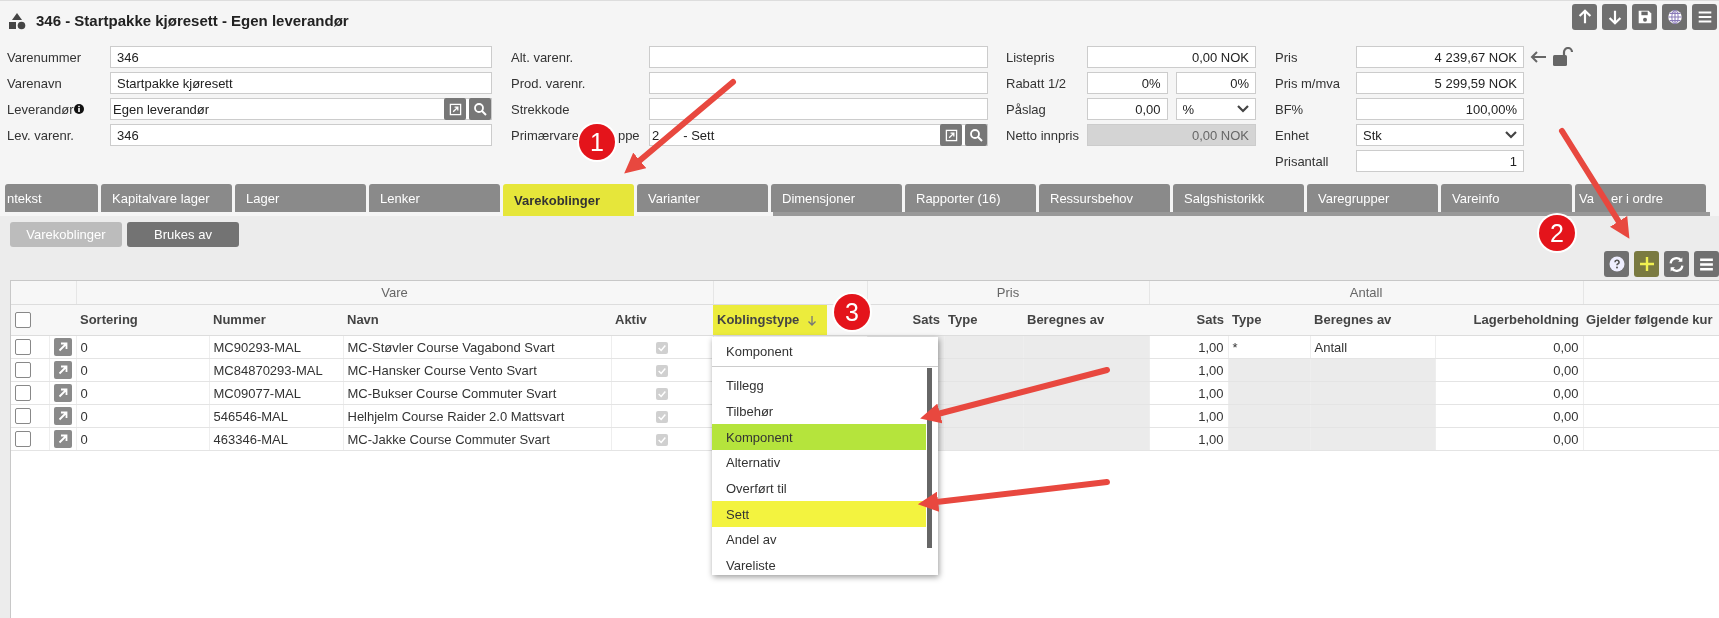  I want to click on group-header: Pris, so click(1008, 292).